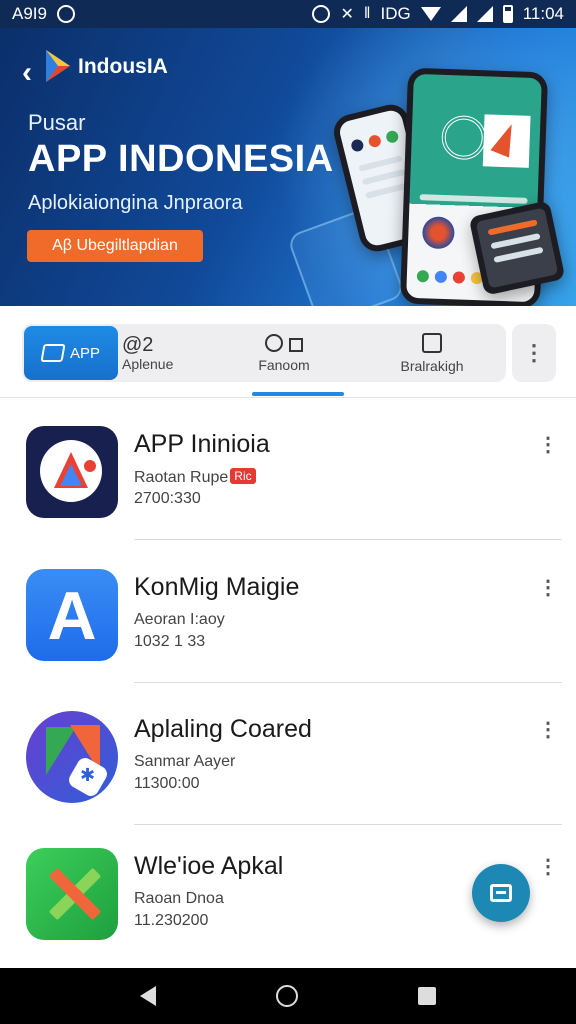 This screenshot has height=1024, width=576. Describe the element at coordinates (543, 13) in the screenshot. I see `clock: 11:04` at that location.